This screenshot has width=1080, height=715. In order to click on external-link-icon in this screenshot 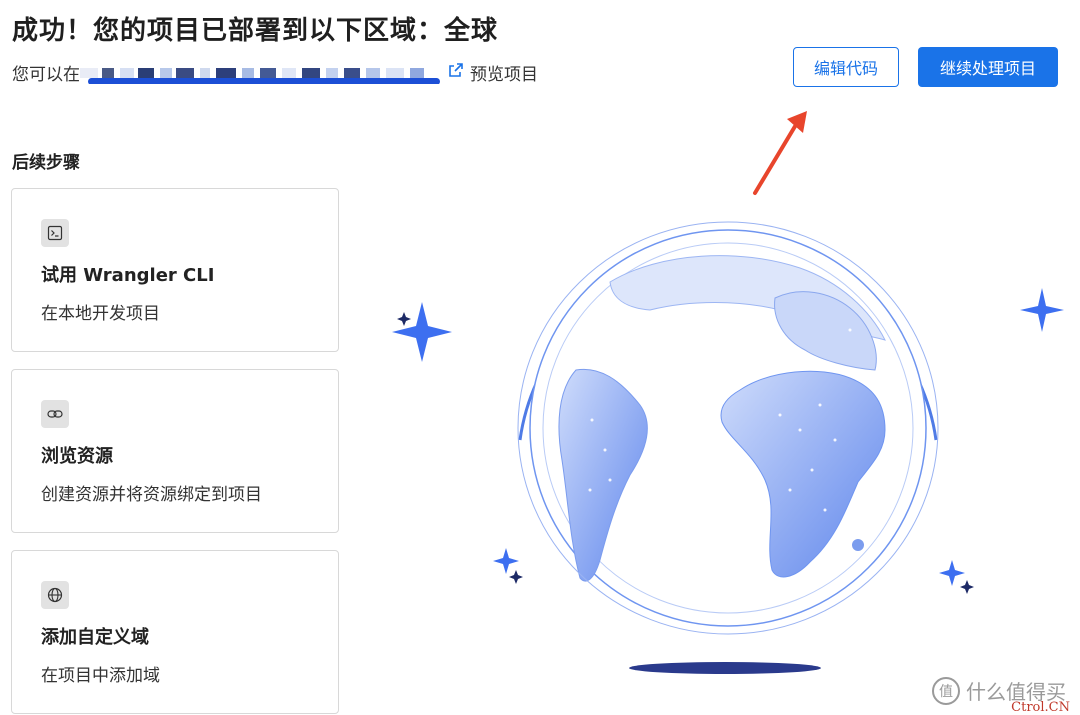, I will do `click(456, 72)`.